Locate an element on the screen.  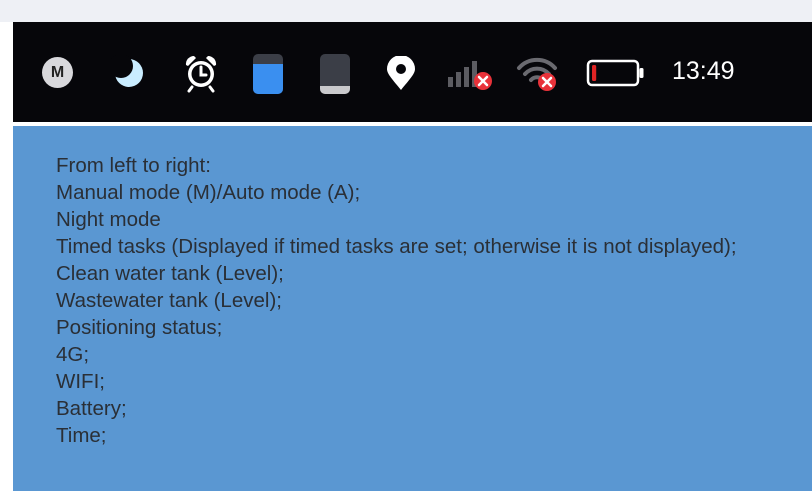
legend-line: From left to right: is located at coordinates (133, 165).